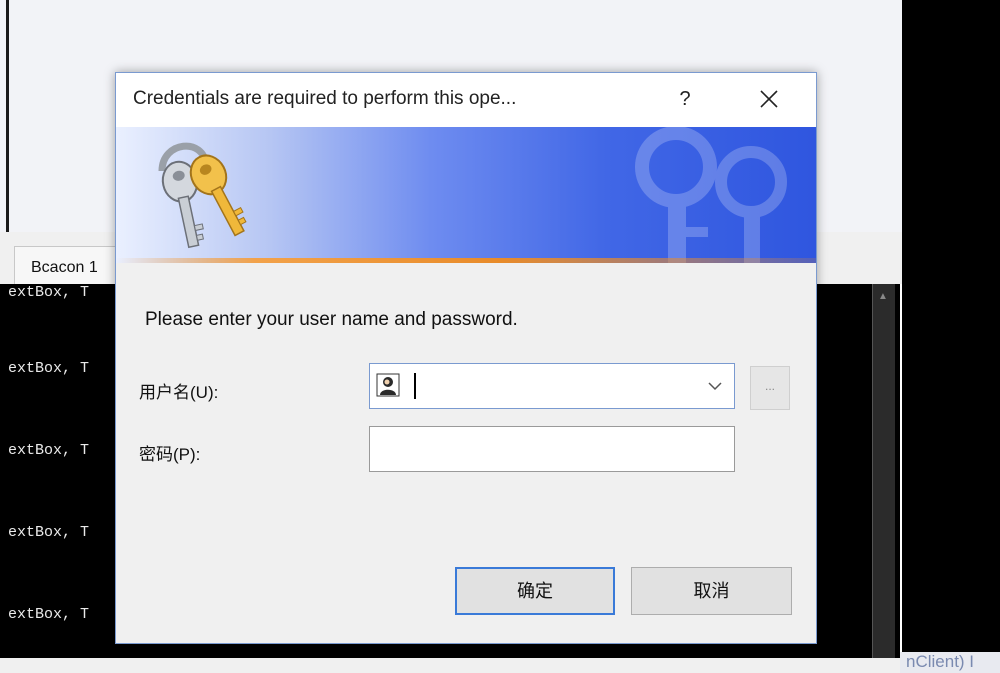 The image size is (1000, 673). I want to click on username-label: 用户名(U):, so click(179, 392).